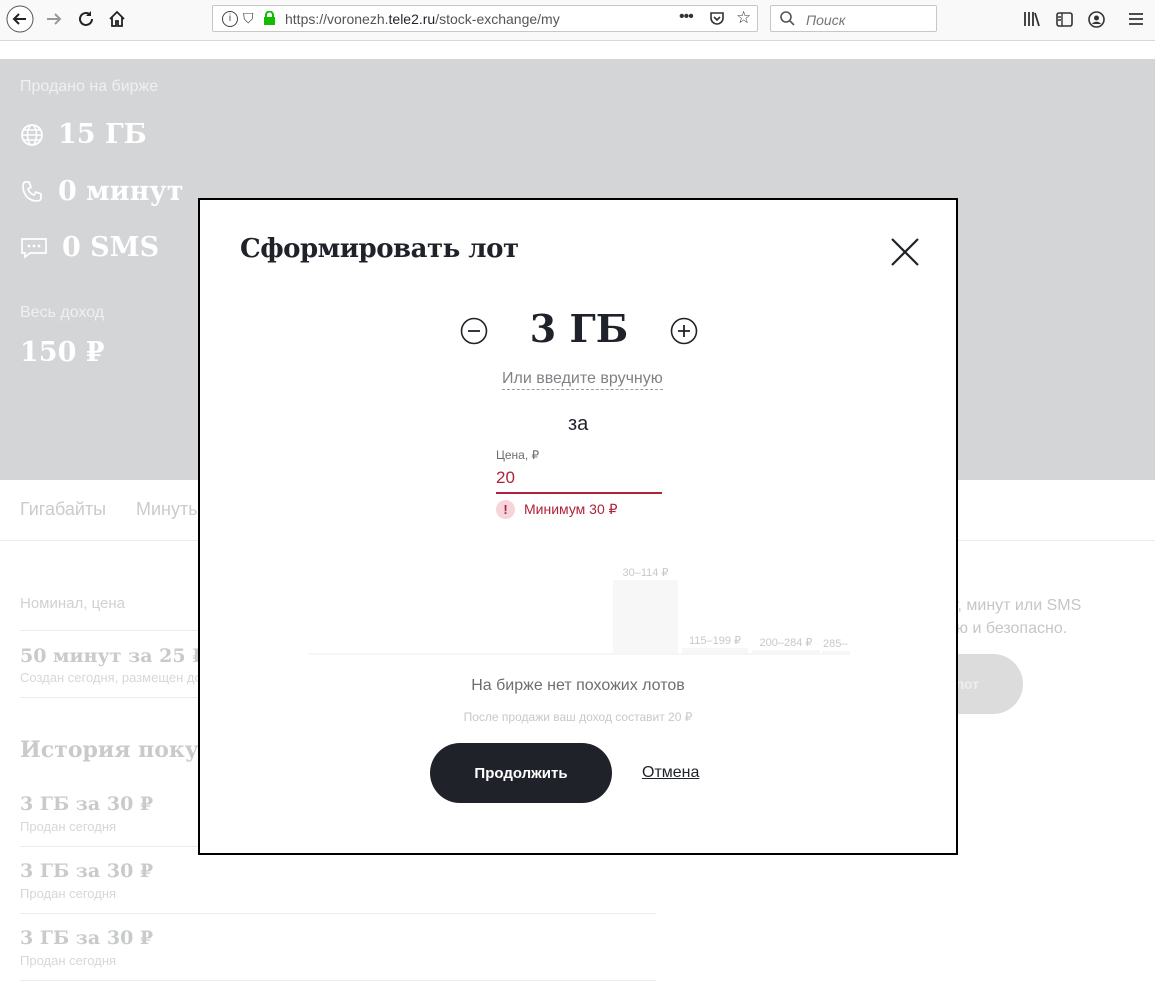 The width and height of the screenshot is (1155, 989). Describe the element at coordinates (835, 644) in the screenshot. I see `chart-bar-label: 285–` at that location.